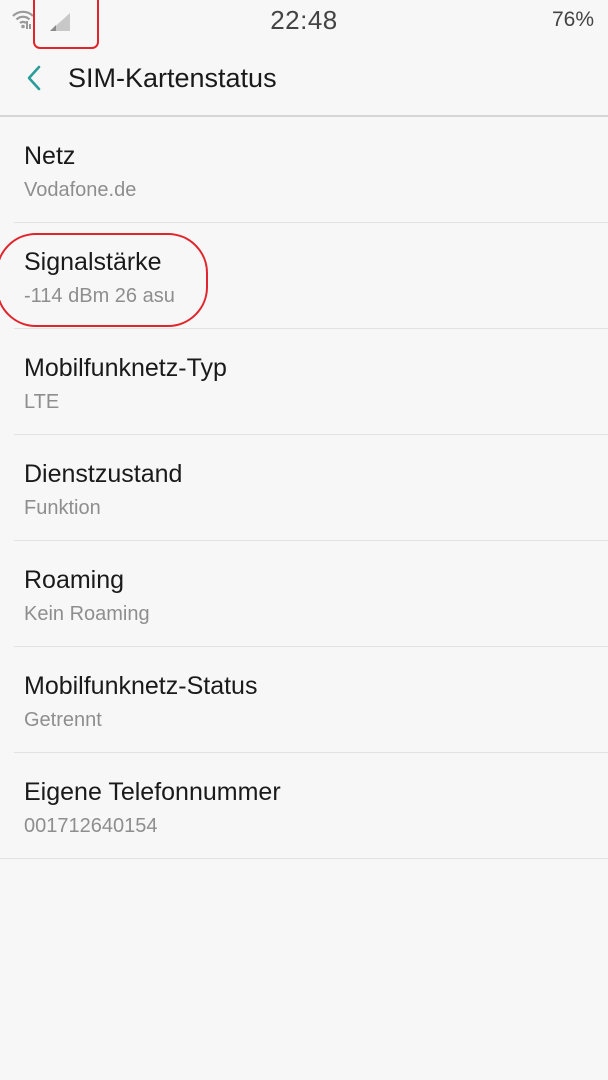 The width and height of the screenshot is (608, 1080). Describe the element at coordinates (152, 792) in the screenshot. I see `item-title: Eigene Telefonnummer` at that location.